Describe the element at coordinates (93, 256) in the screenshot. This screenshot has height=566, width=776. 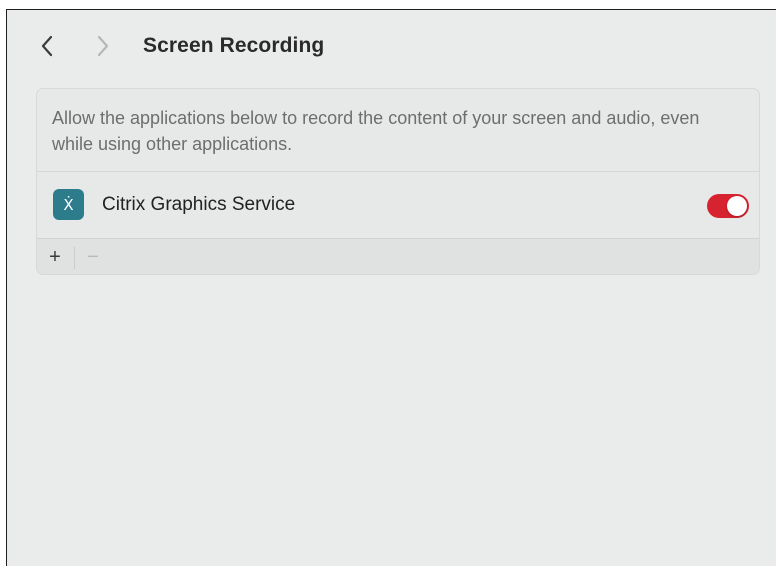
I see `remove-app-button: −` at that location.